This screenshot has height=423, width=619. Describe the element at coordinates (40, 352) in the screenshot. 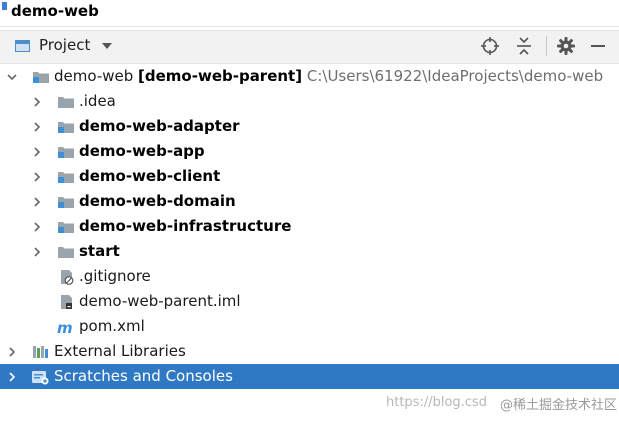

I see `library-icon` at that location.